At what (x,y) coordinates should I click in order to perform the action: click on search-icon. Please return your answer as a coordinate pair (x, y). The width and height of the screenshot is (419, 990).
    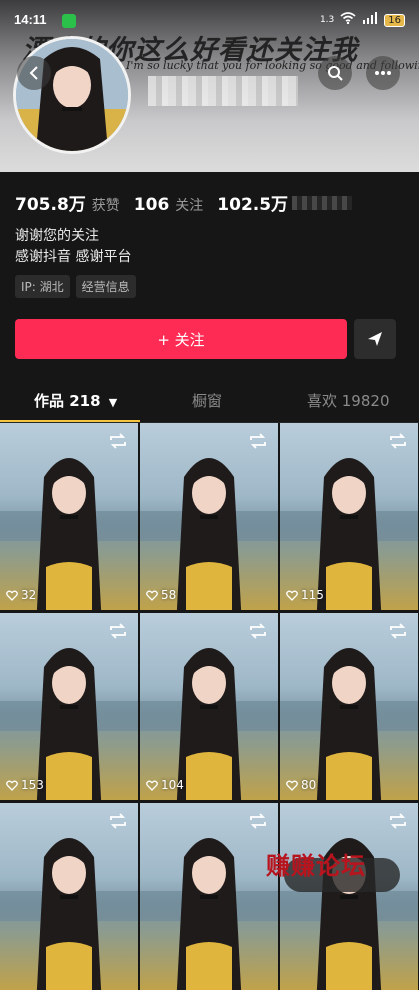
    Looking at the image, I should click on (335, 73).